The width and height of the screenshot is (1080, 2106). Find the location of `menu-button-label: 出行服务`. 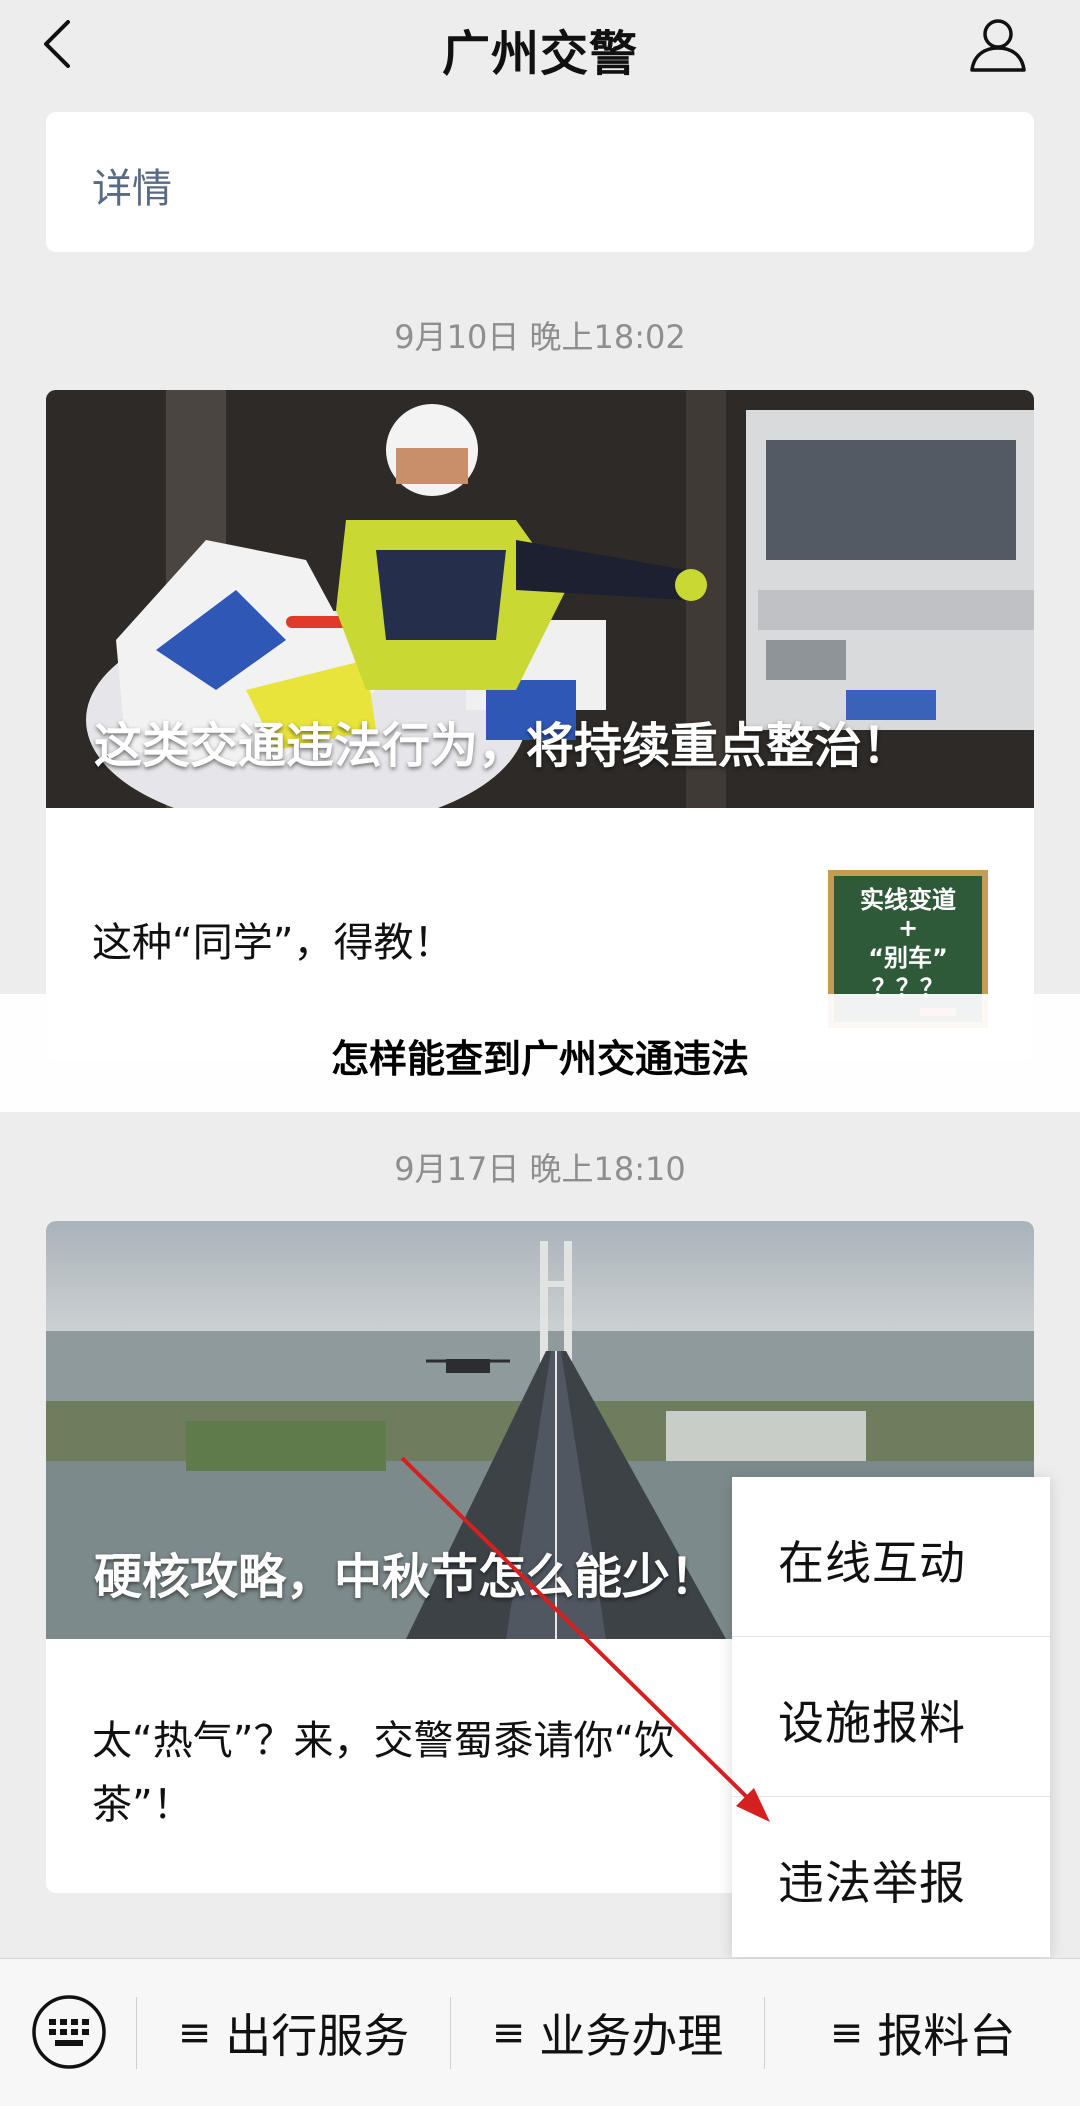

menu-button-label: 出行服务 is located at coordinates (317, 2036).